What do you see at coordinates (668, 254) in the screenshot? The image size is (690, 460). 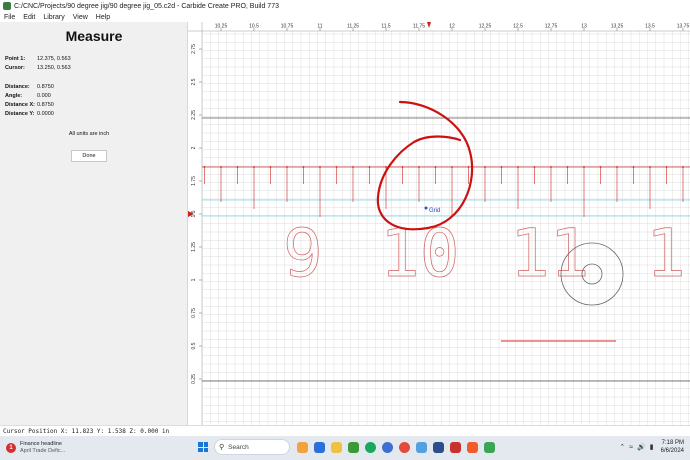 I see `digit-12: 12` at bounding box center [668, 254].